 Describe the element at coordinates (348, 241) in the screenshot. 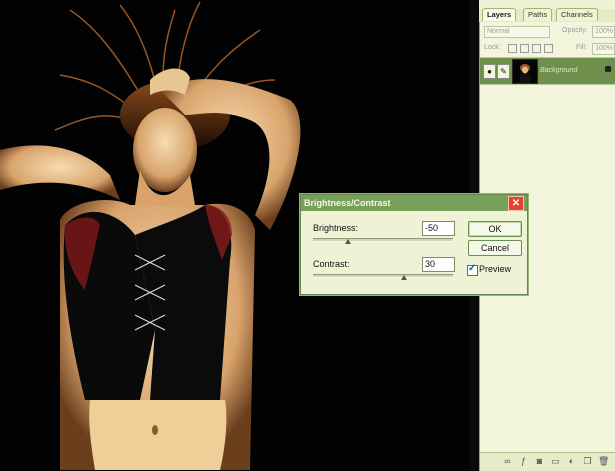

I see `brightness-slider-thumb` at that location.